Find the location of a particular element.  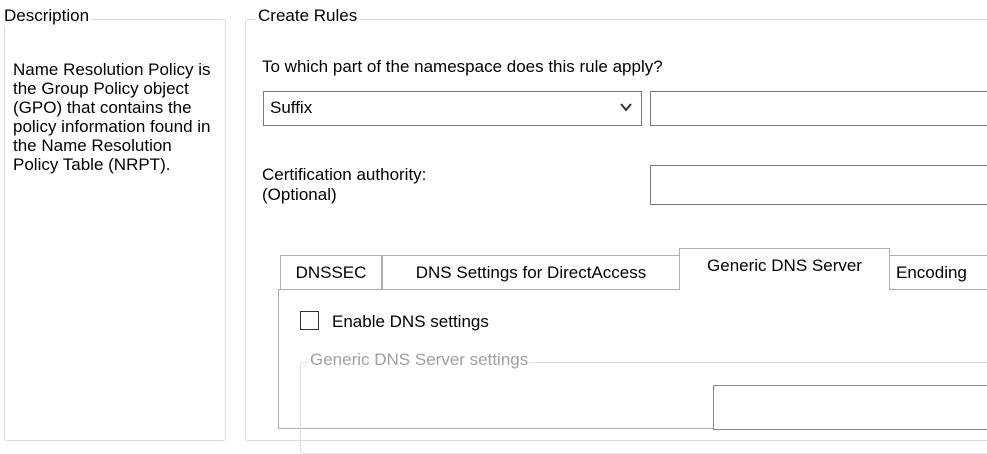

namespace-value-input is located at coordinates (818, 108).